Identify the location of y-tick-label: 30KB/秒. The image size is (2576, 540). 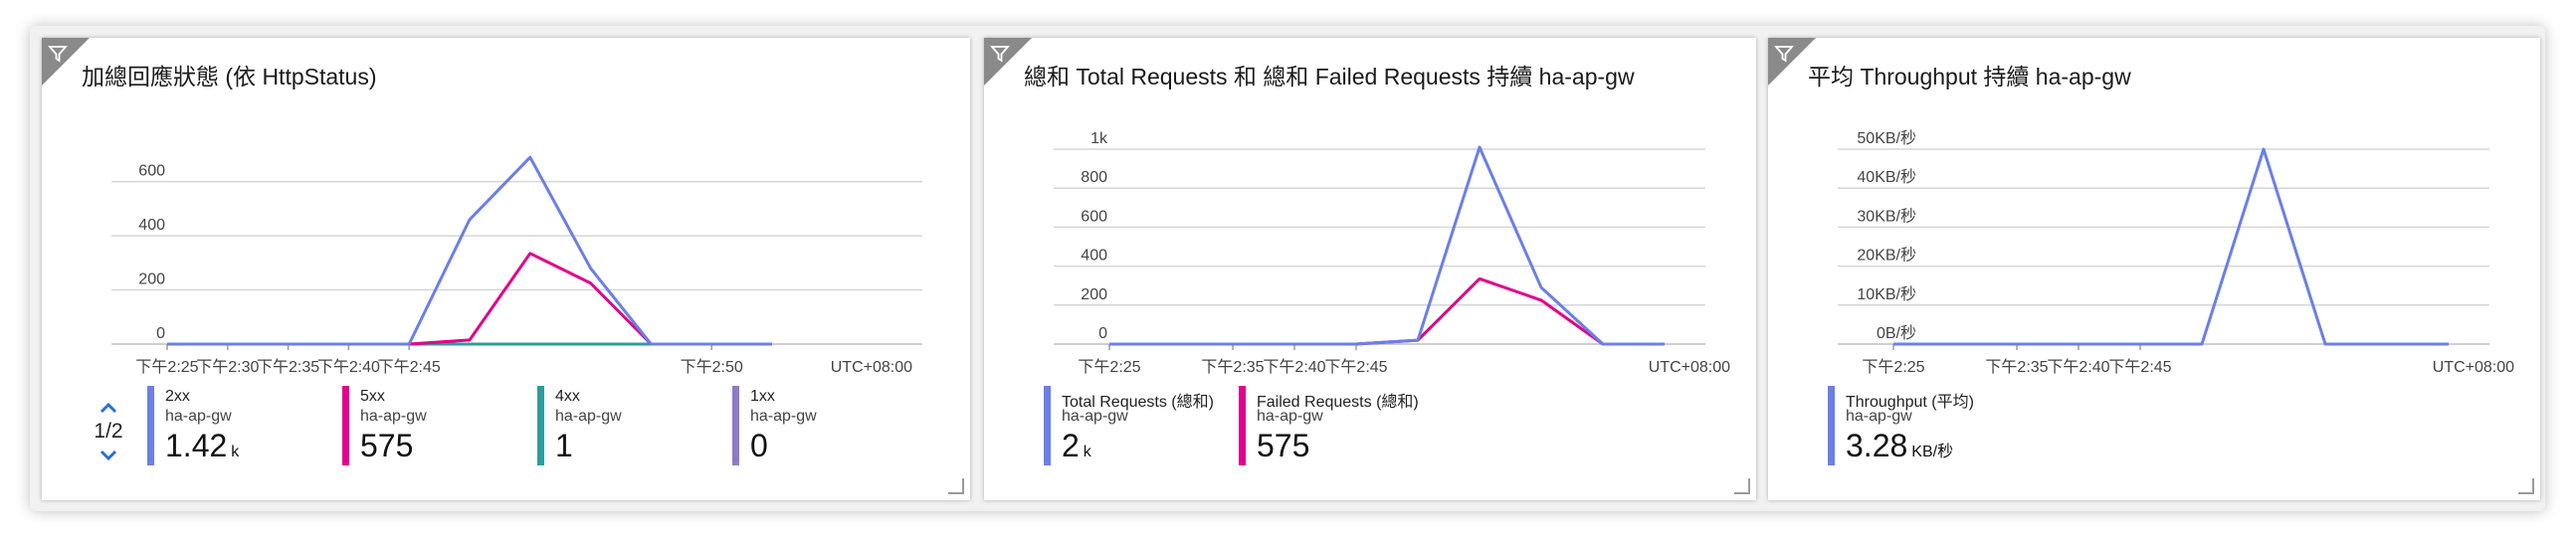
(1886, 216).